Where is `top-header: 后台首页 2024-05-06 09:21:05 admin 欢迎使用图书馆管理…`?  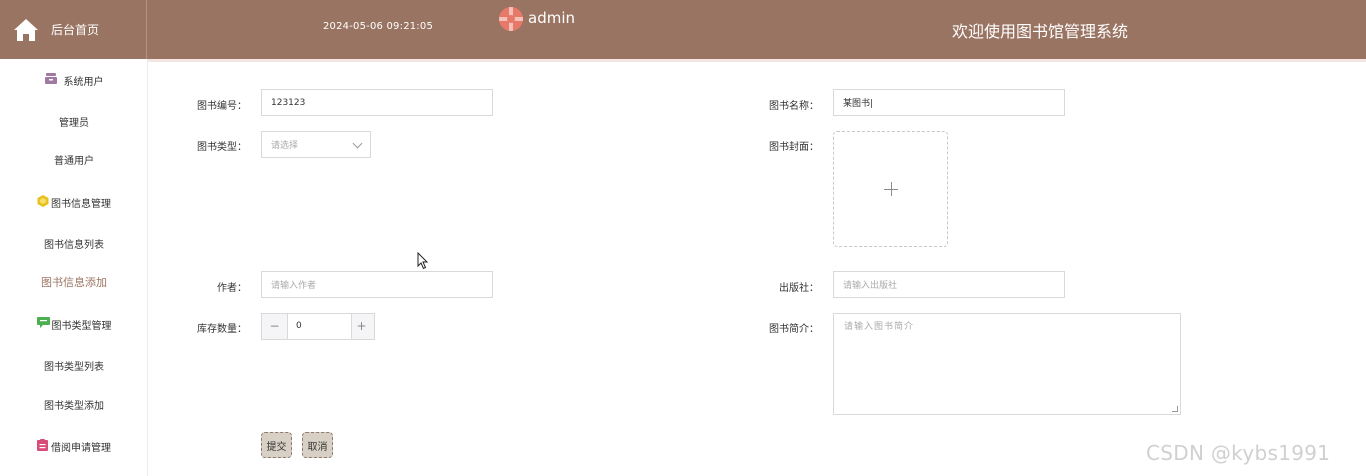 top-header: 后台首页 2024-05-06 09:21:05 admin 欢迎使用图书馆管理… is located at coordinates (683, 29).